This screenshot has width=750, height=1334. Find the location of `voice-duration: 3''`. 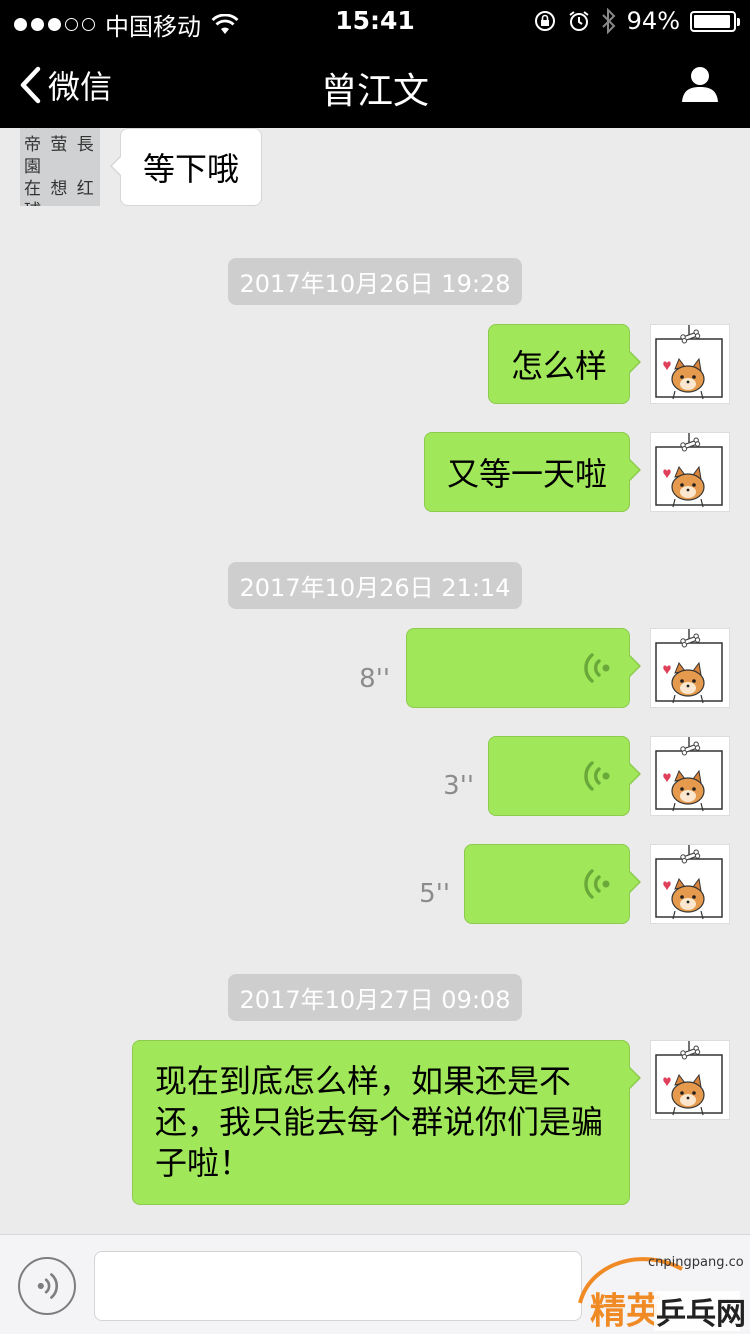

voice-duration: 3'' is located at coordinates (458, 786).